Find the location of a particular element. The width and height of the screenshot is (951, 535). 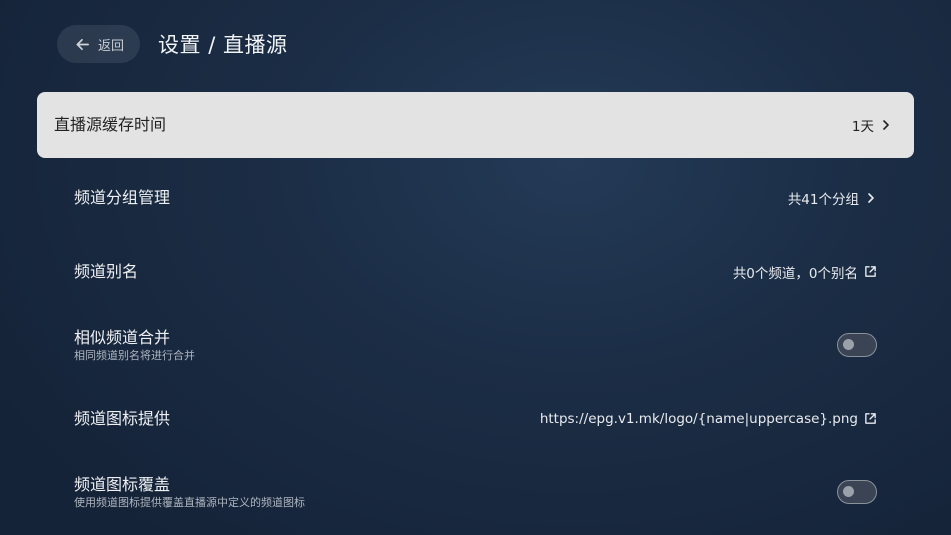

setting-channel-alias: 频道别名 共0个频道，0个别名 is located at coordinates (475, 272).